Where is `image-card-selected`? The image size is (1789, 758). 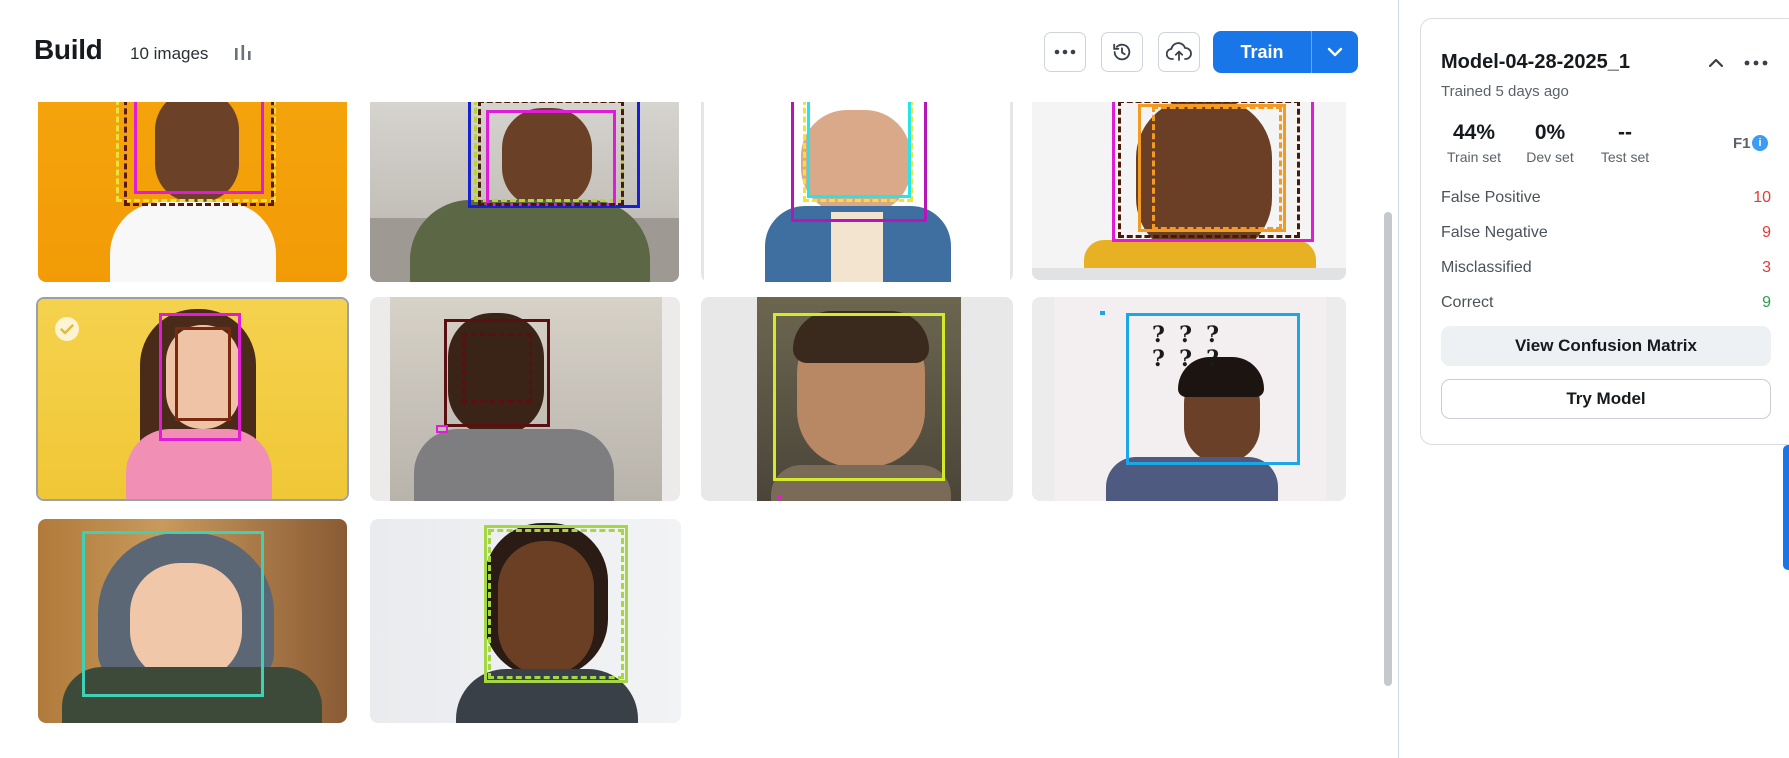 image-card-selected is located at coordinates (192, 399).